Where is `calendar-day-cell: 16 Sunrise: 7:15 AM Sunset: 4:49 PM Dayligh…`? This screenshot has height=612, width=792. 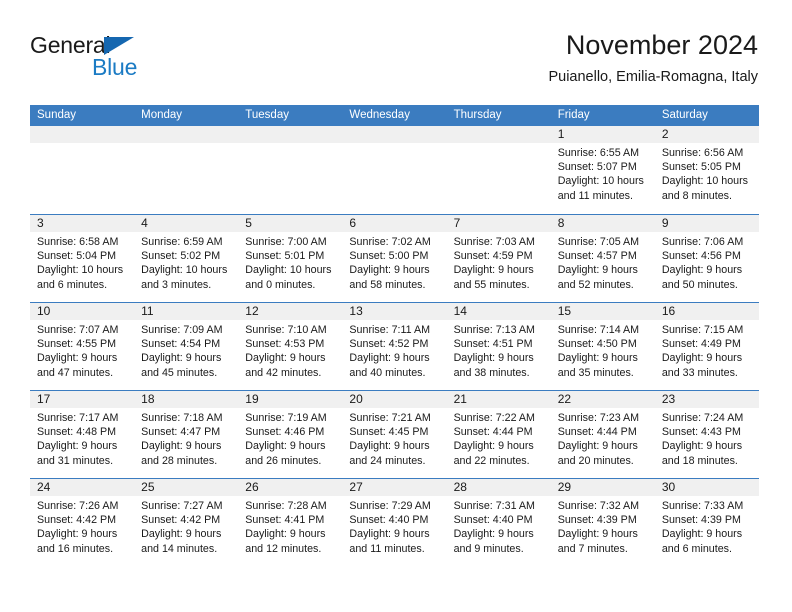
calendar-day-cell: 16 Sunrise: 7:15 AM Sunset: 4:49 PM Dayligh… is located at coordinates (706, 346).